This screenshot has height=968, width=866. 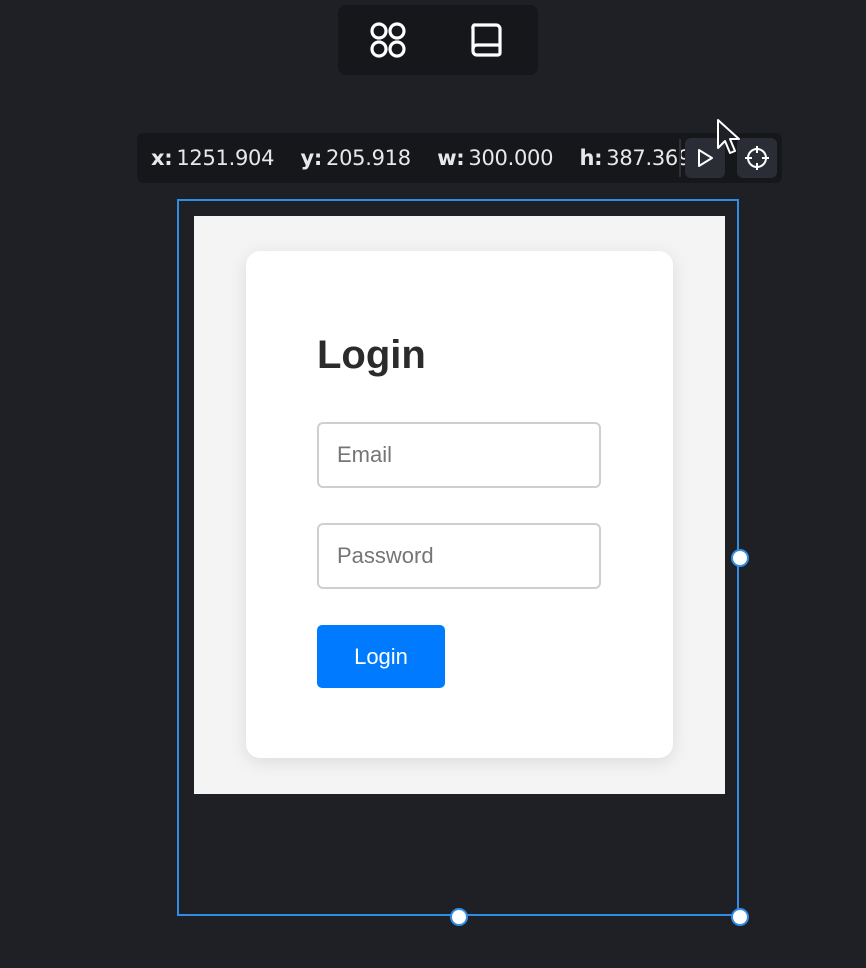 What do you see at coordinates (421, 158) in the screenshot?
I see `coordinates-readout: x: 1251.904 y: 205.918 w: 300.000 h: 387.369` at bounding box center [421, 158].